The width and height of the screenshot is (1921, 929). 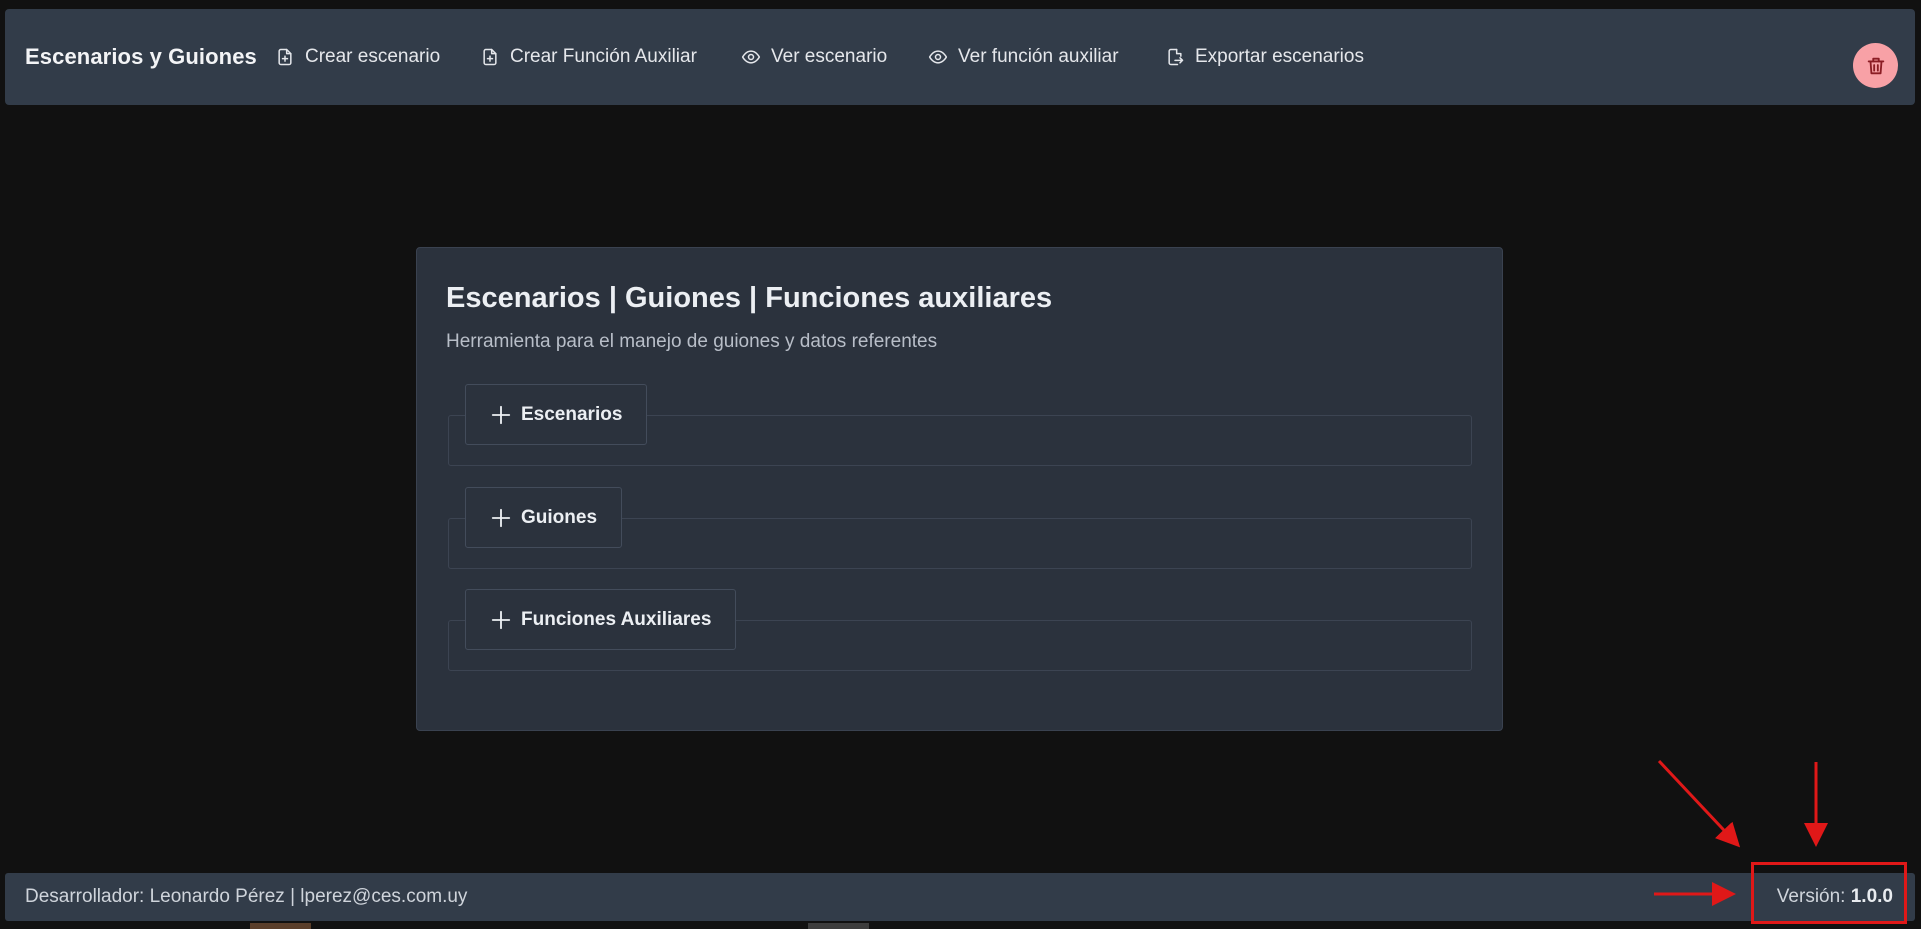 I want to click on annotation-arrow, so click(x=1699, y=803).